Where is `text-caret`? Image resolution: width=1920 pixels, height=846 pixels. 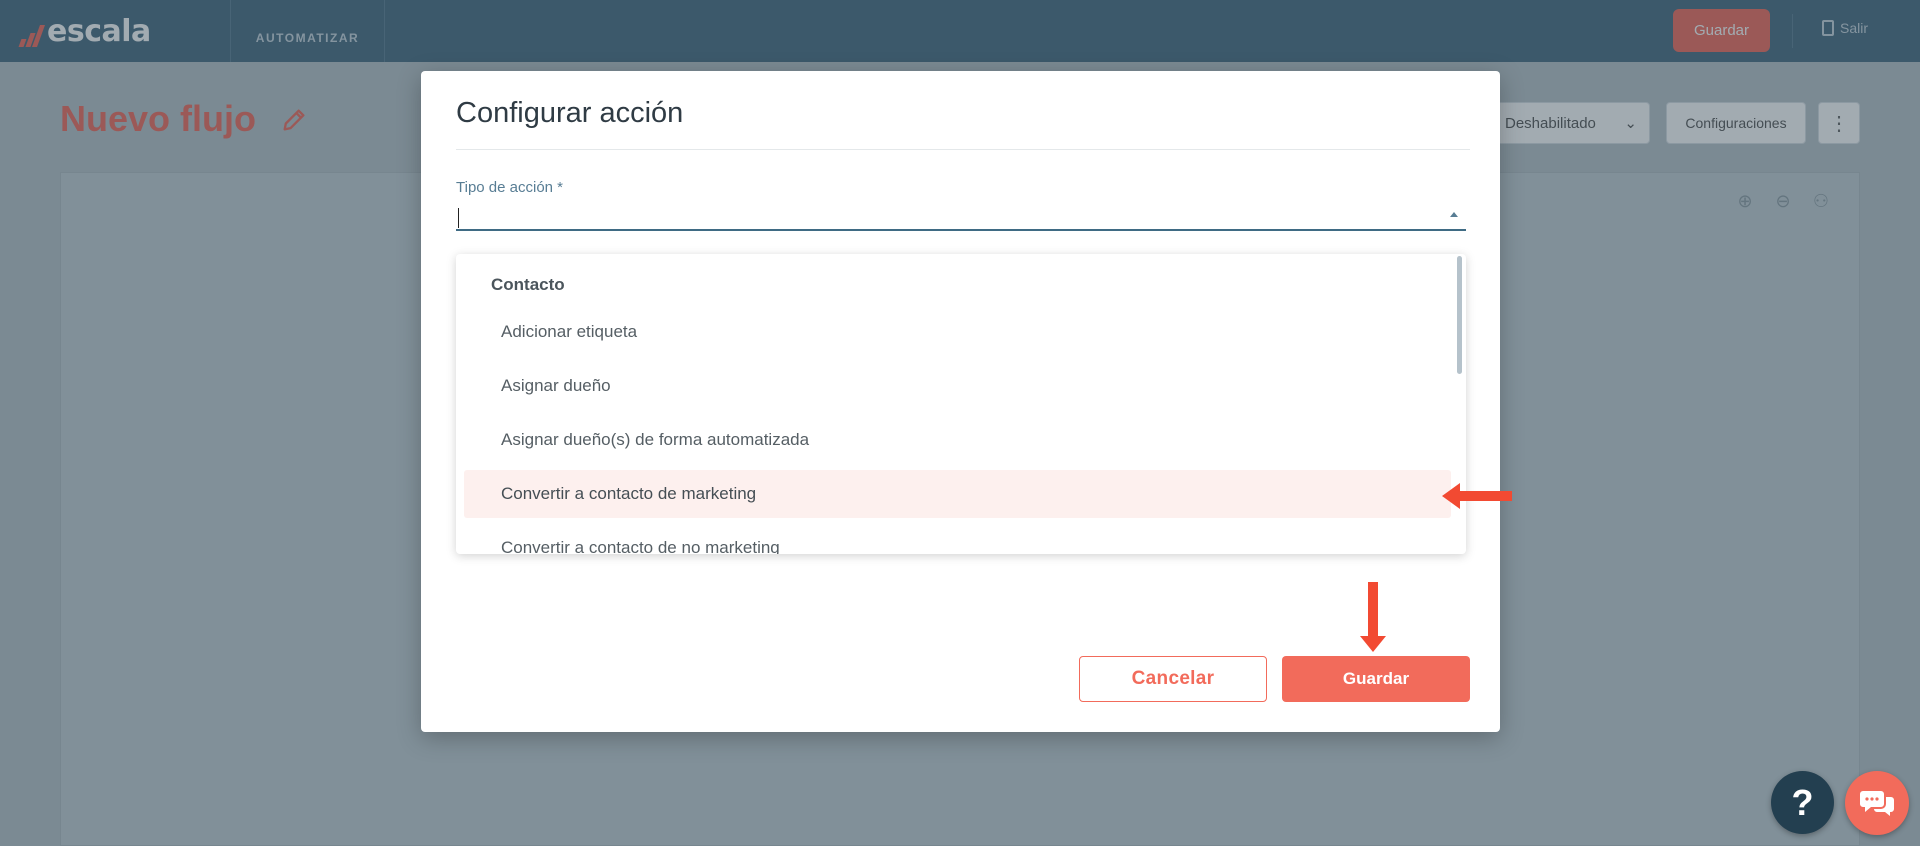
text-caret is located at coordinates (458, 218).